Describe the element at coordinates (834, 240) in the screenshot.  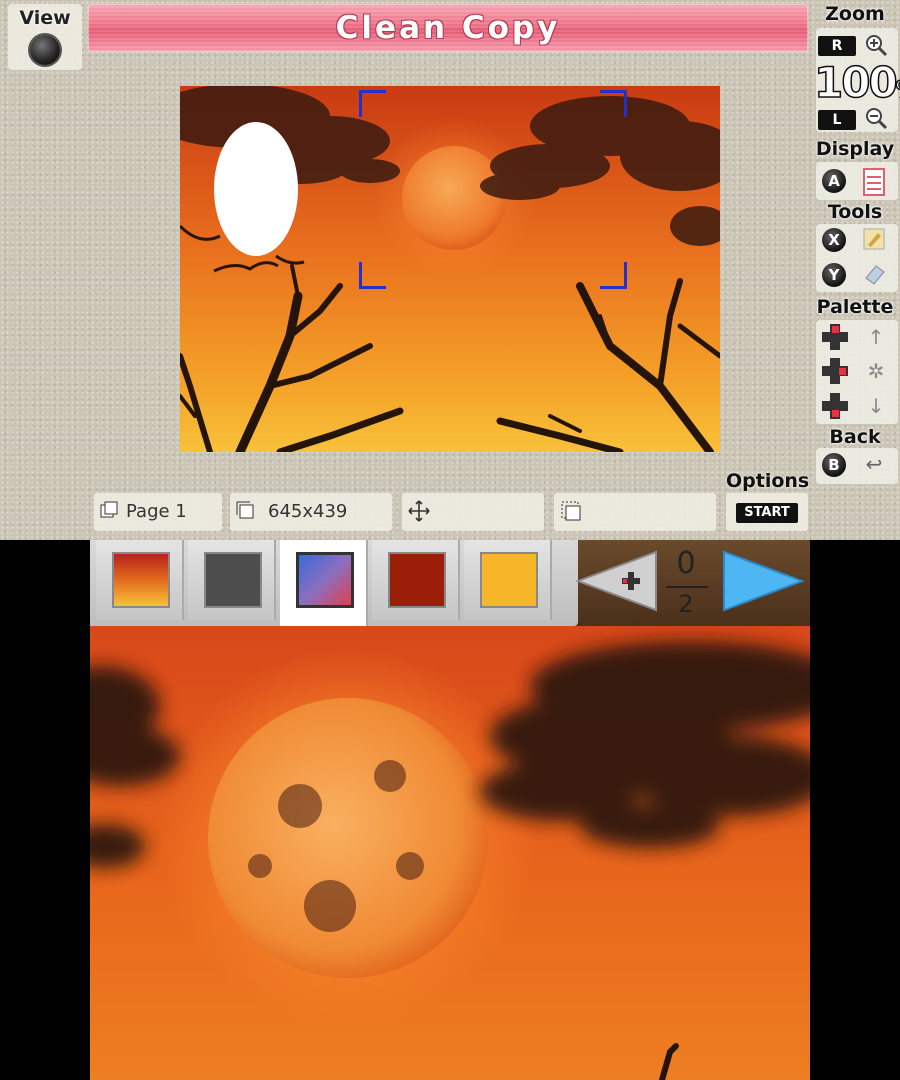
I see `tool-x-button: X` at that location.